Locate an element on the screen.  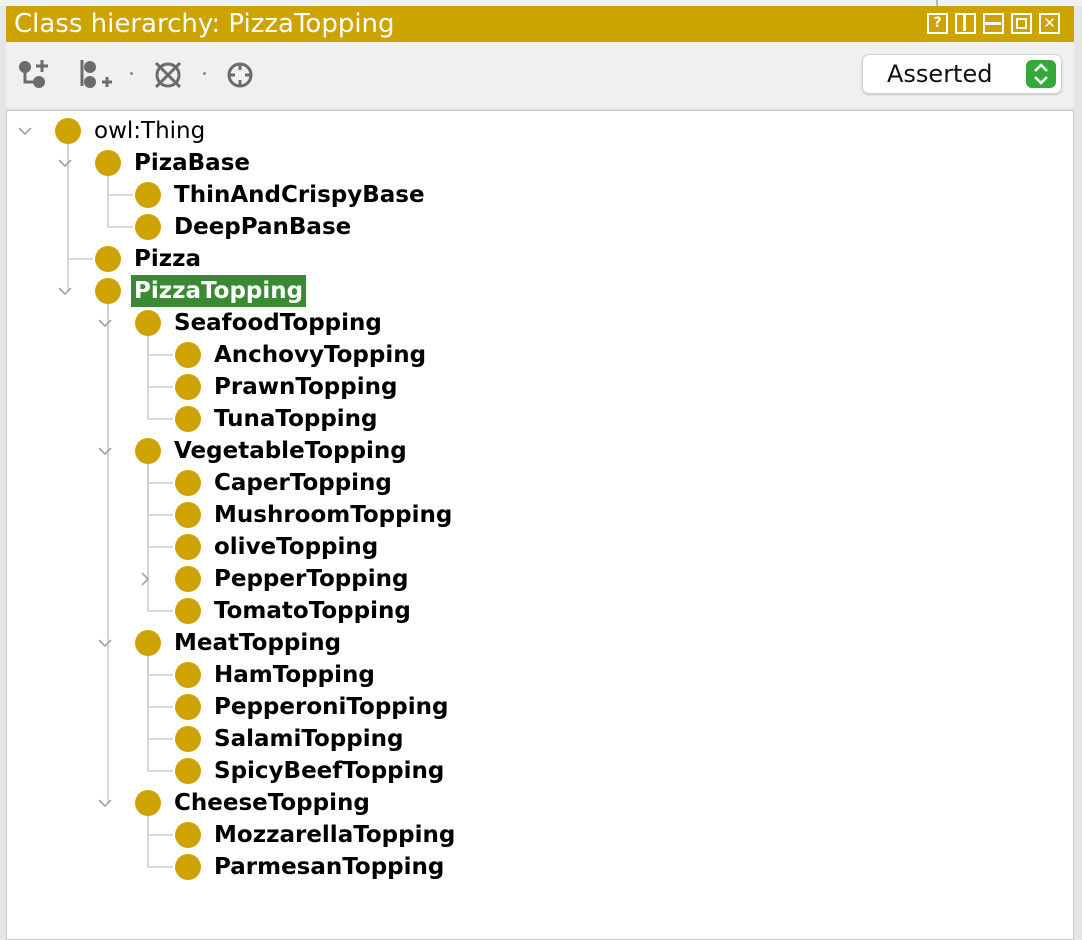
tree-node-label: SalamiTopping is located at coordinates (309, 739).